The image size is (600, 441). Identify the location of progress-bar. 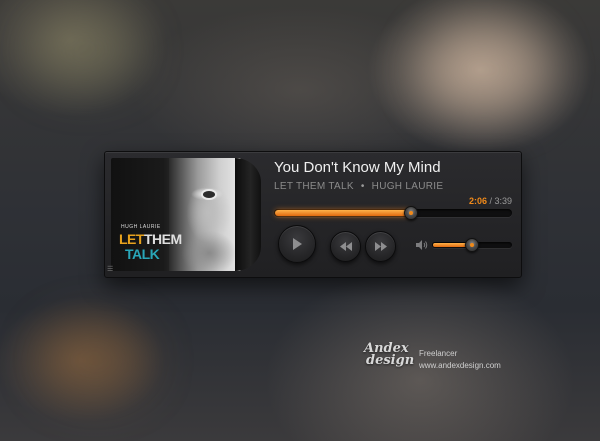
(393, 213).